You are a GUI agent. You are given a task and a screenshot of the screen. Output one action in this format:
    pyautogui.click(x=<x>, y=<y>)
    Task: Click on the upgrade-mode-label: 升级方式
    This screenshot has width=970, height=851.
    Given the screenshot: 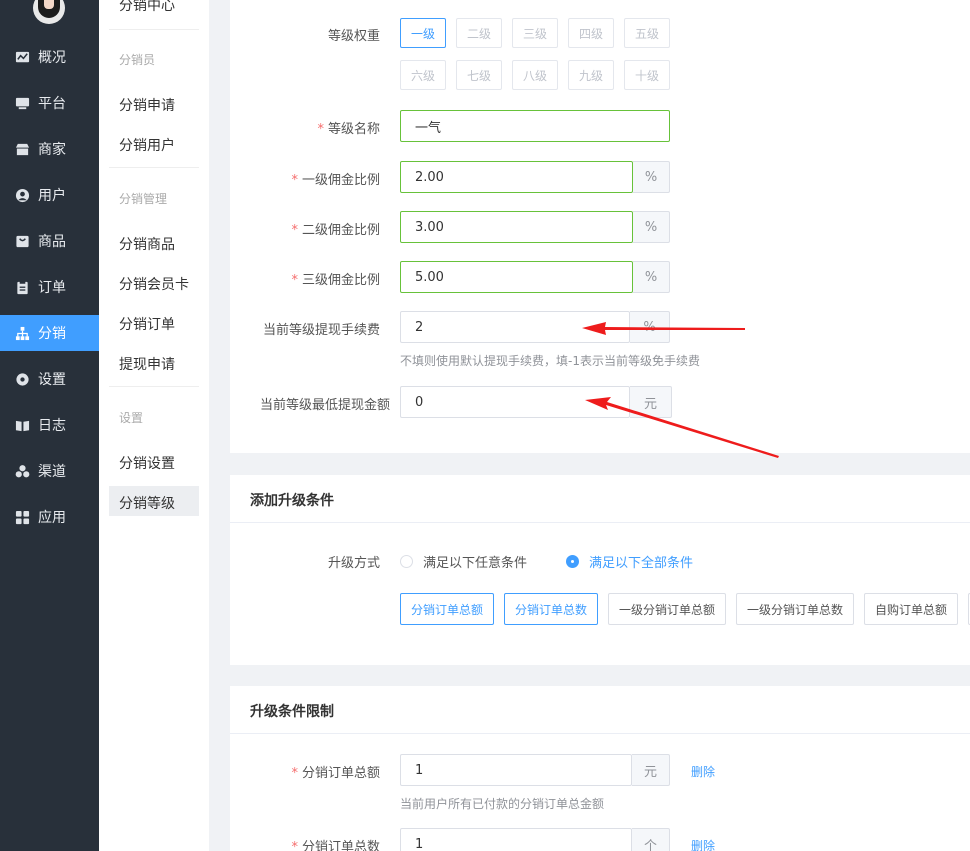 What is the action you would take?
    pyautogui.click(x=353, y=563)
    